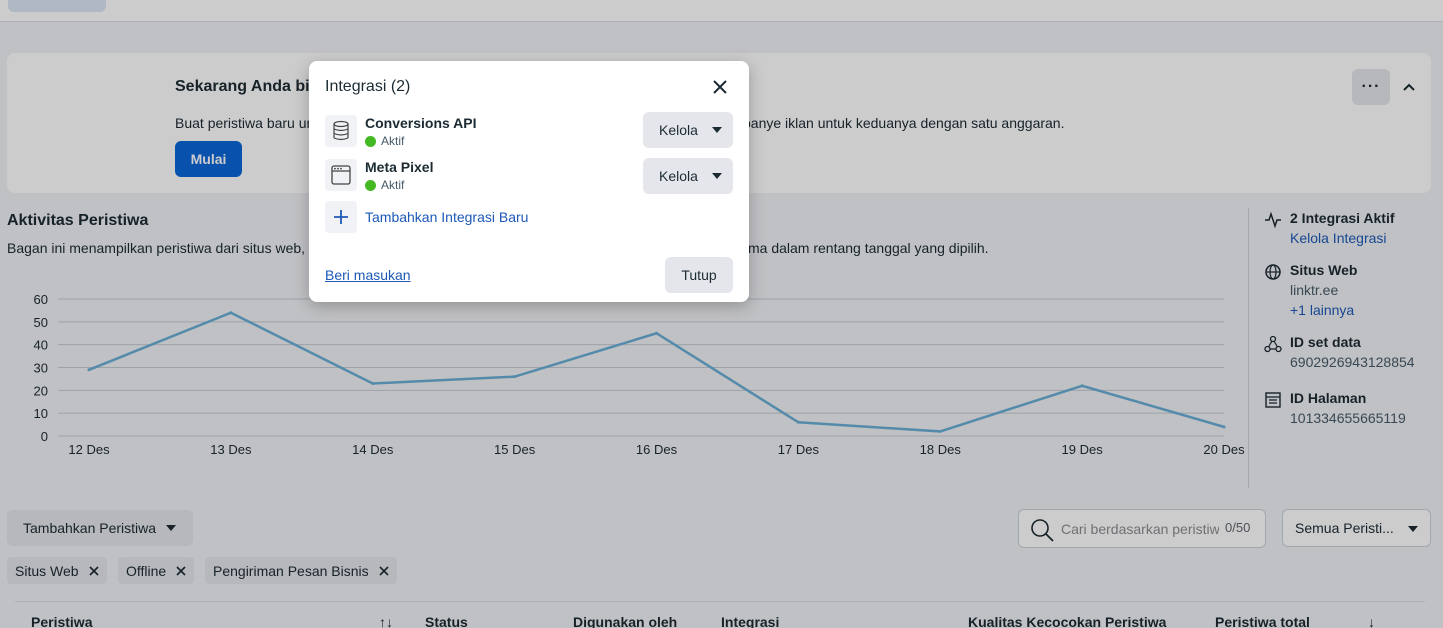 This screenshot has width=1443, height=628. I want to click on plus-icon, so click(341, 217).